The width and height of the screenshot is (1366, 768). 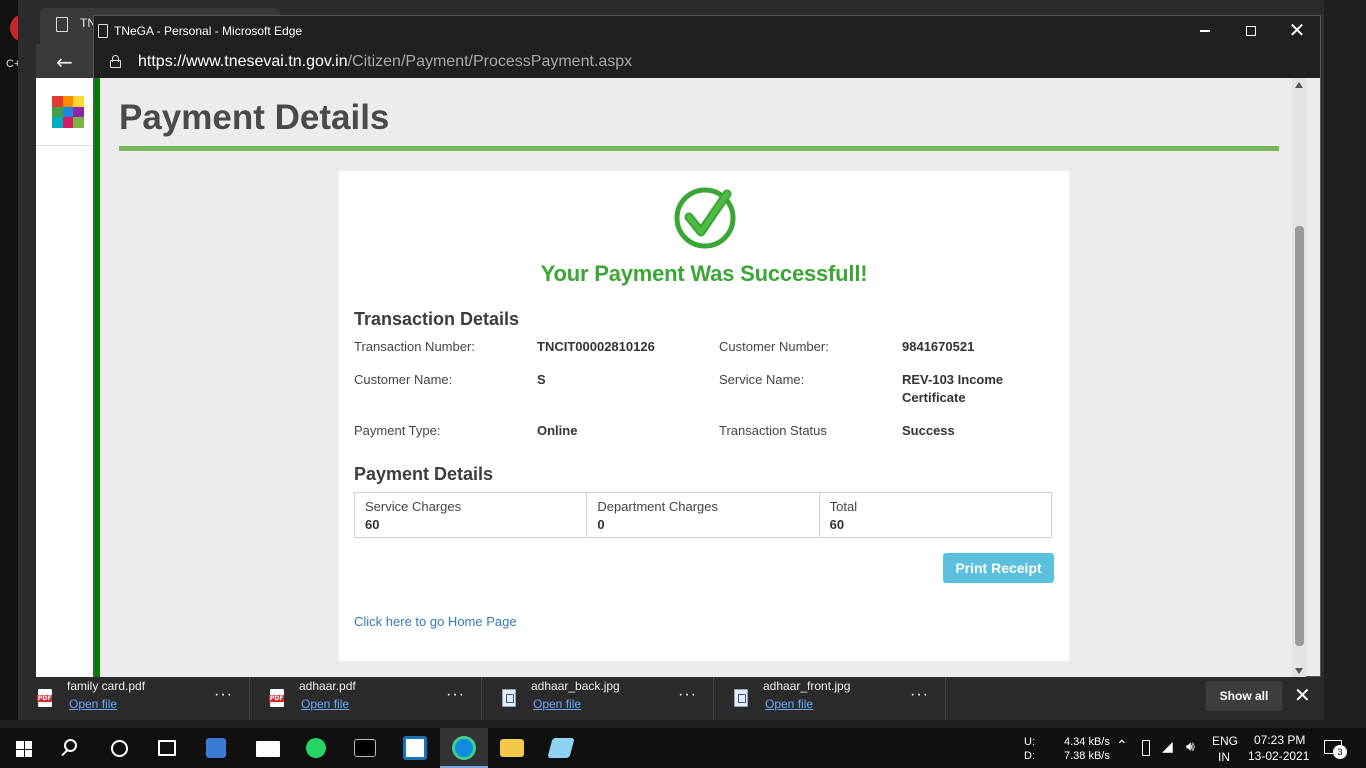 What do you see at coordinates (596, 346) in the screenshot?
I see `transaction-number-value: TNCIT00002810126` at bounding box center [596, 346].